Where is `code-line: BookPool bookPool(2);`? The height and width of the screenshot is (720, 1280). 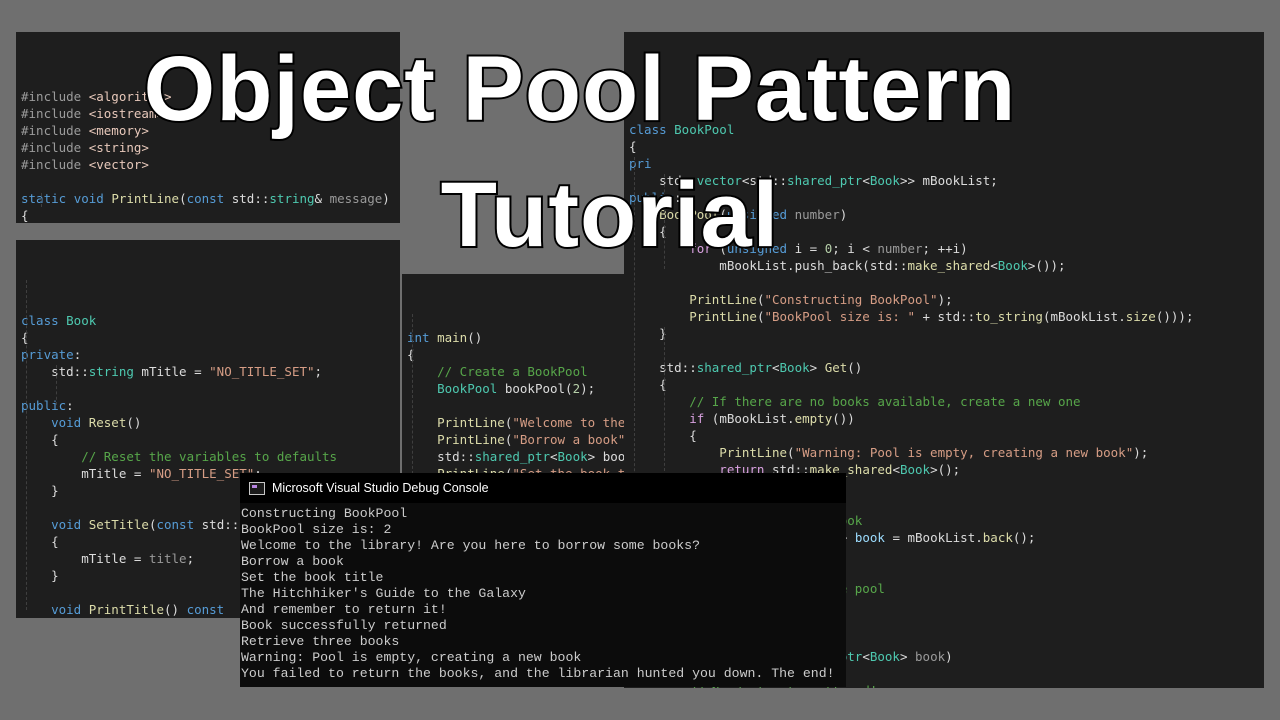
code-line: BookPool bookPool(2); is located at coordinates (501, 388).